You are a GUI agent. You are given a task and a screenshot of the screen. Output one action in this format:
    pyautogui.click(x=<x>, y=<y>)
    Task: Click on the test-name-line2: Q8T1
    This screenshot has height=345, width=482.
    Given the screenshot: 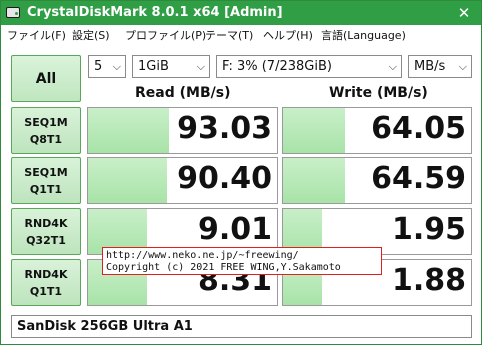 What is the action you would take?
    pyautogui.click(x=46, y=139)
    